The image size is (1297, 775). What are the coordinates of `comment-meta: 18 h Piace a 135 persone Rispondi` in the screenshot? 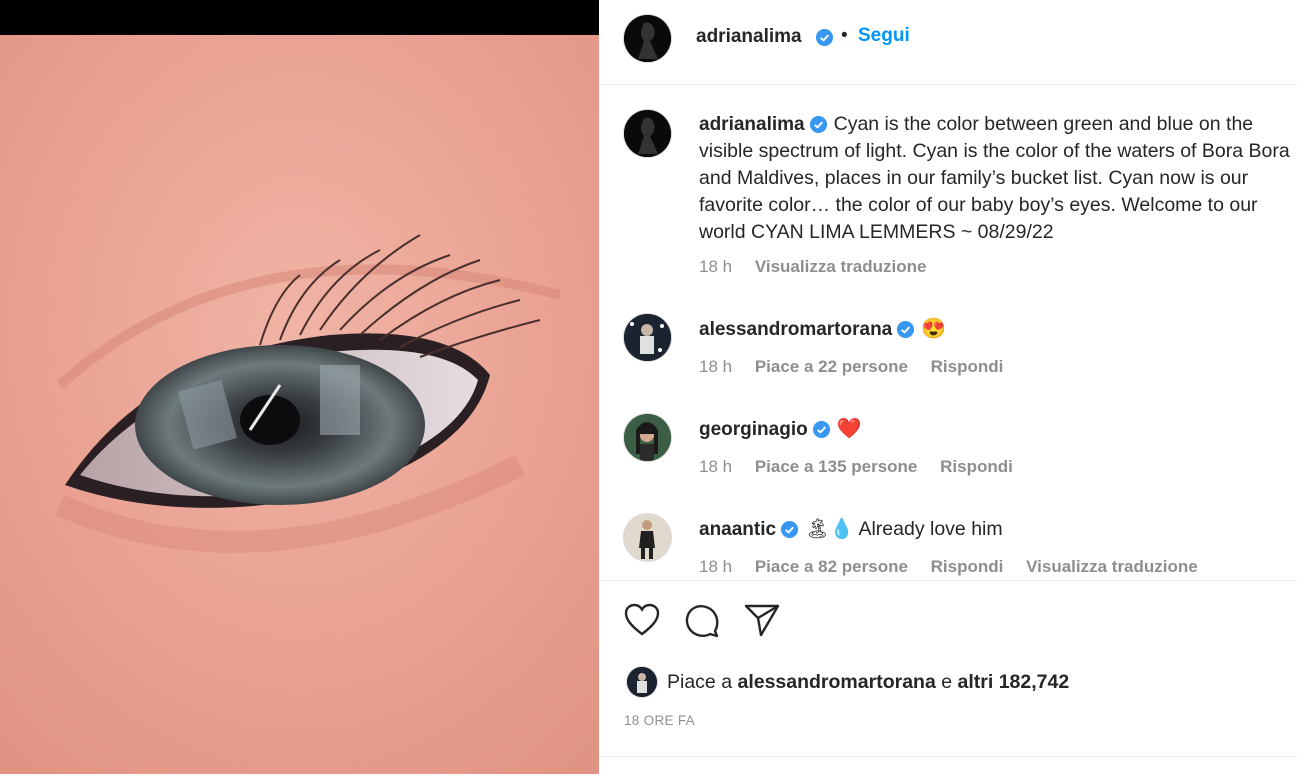 It's located at (865, 467).